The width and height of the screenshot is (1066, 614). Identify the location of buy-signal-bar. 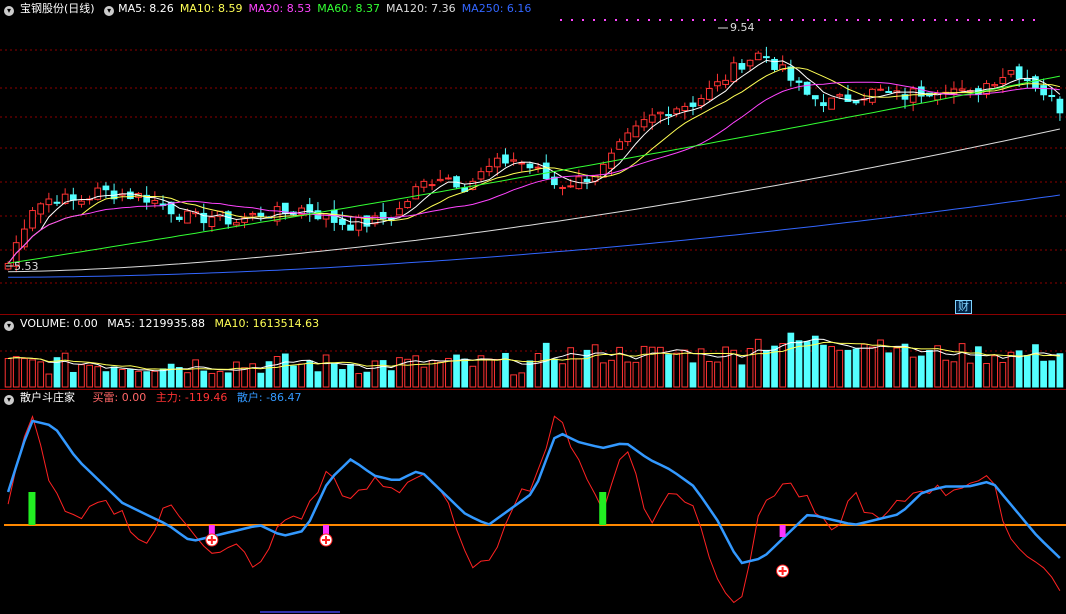
(782, 531).